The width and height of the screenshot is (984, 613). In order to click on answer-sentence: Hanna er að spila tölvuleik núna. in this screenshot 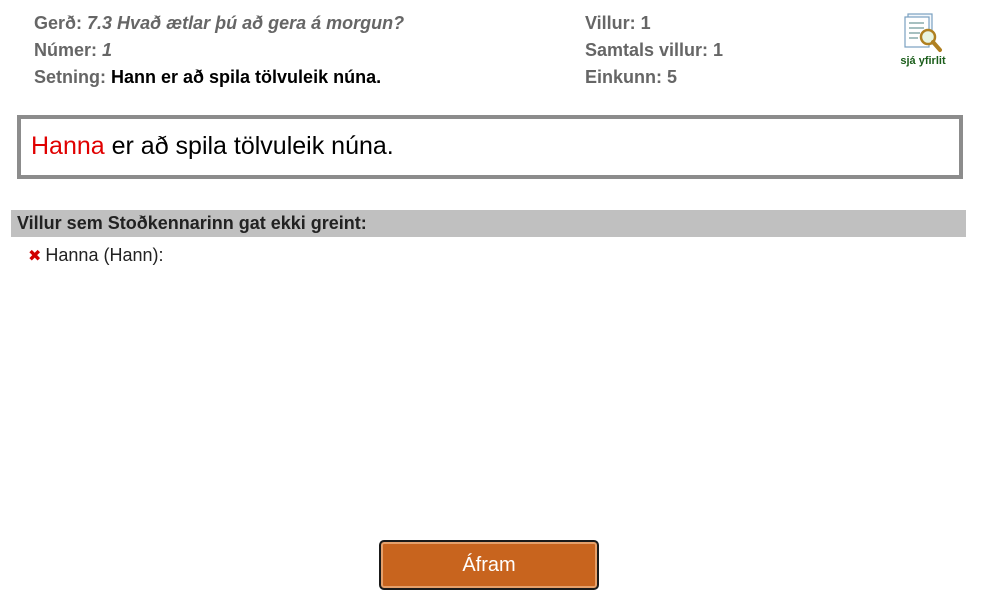, I will do `click(212, 146)`.